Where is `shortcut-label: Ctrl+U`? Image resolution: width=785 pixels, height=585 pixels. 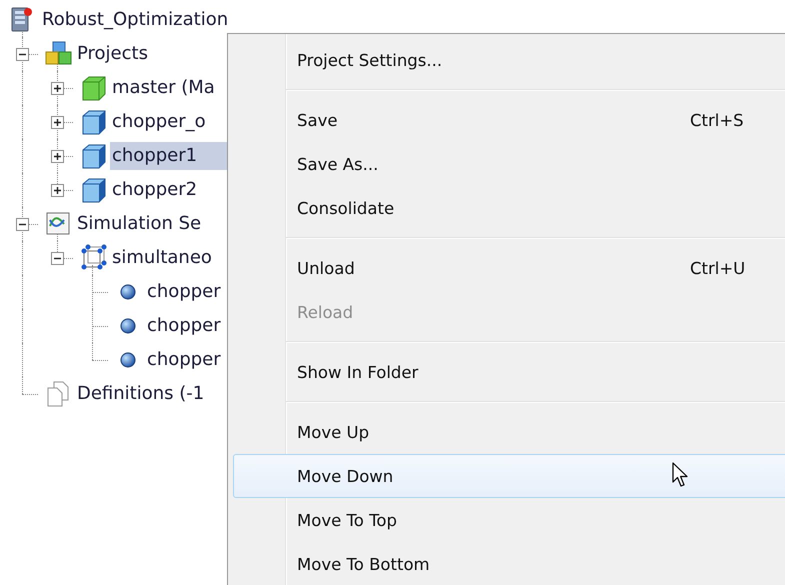 shortcut-label: Ctrl+U is located at coordinates (718, 268).